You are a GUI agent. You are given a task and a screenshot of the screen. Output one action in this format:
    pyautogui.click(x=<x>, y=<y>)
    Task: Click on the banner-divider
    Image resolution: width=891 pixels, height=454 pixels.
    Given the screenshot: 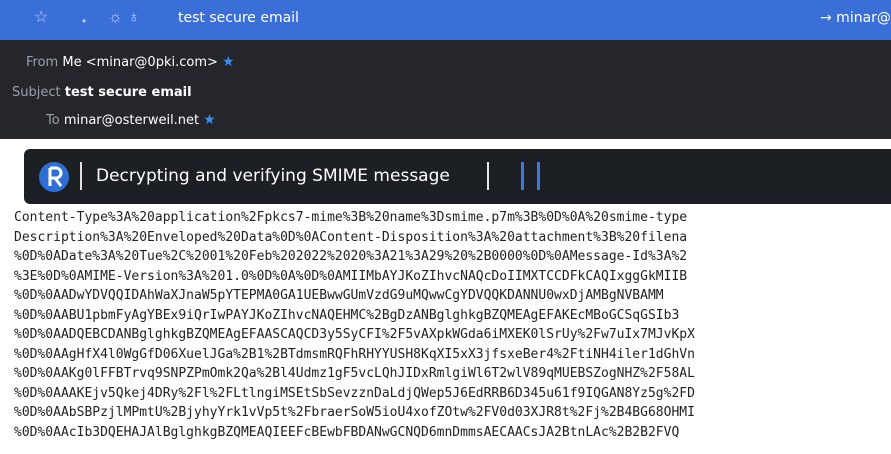 What is the action you would take?
    pyautogui.click(x=81, y=176)
    